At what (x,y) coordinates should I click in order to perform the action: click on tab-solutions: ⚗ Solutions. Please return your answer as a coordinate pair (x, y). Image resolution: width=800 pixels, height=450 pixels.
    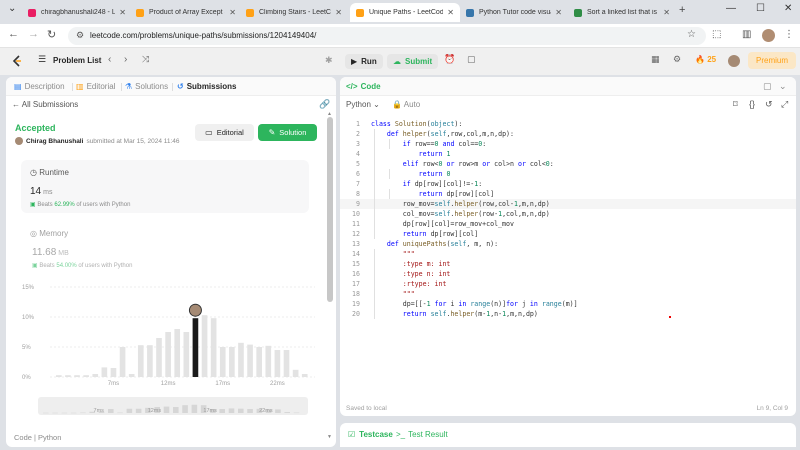
    Looking at the image, I should click on (146, 86).